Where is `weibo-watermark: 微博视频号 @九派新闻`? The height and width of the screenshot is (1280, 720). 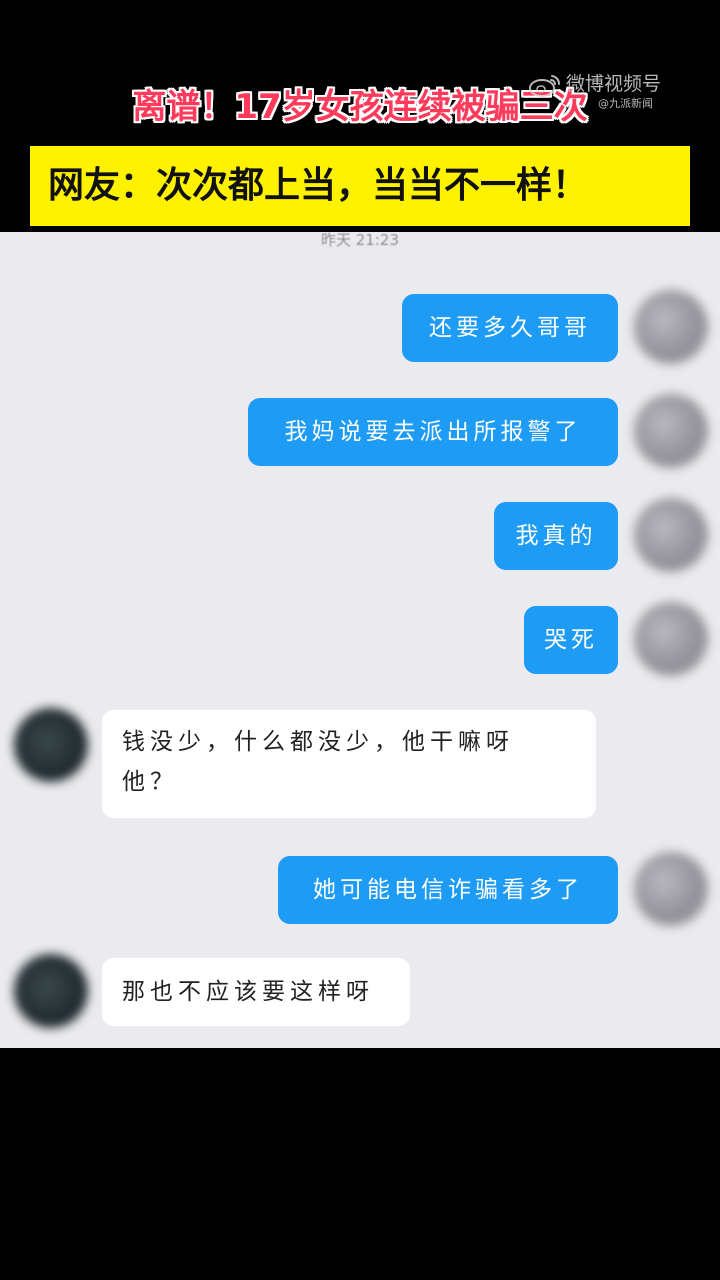
weibo-watermark: 微博视频号 @九派新闻 is located at coordinates (613, 93).